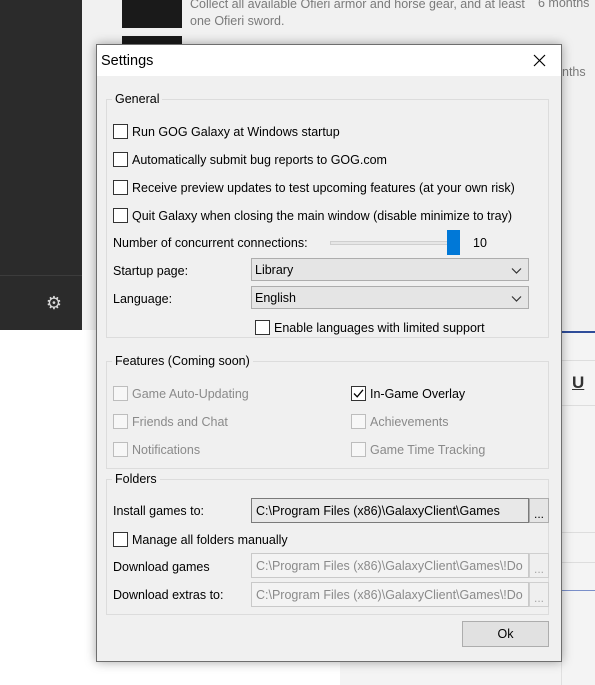 The width and height of the screenshot is (595, 685). What do you see at coordinates (236, 131) in the screenshot?
I see `run-at-startup-label: Run GOG Galaxy at Windows startup` at bounding box center [236, 131].